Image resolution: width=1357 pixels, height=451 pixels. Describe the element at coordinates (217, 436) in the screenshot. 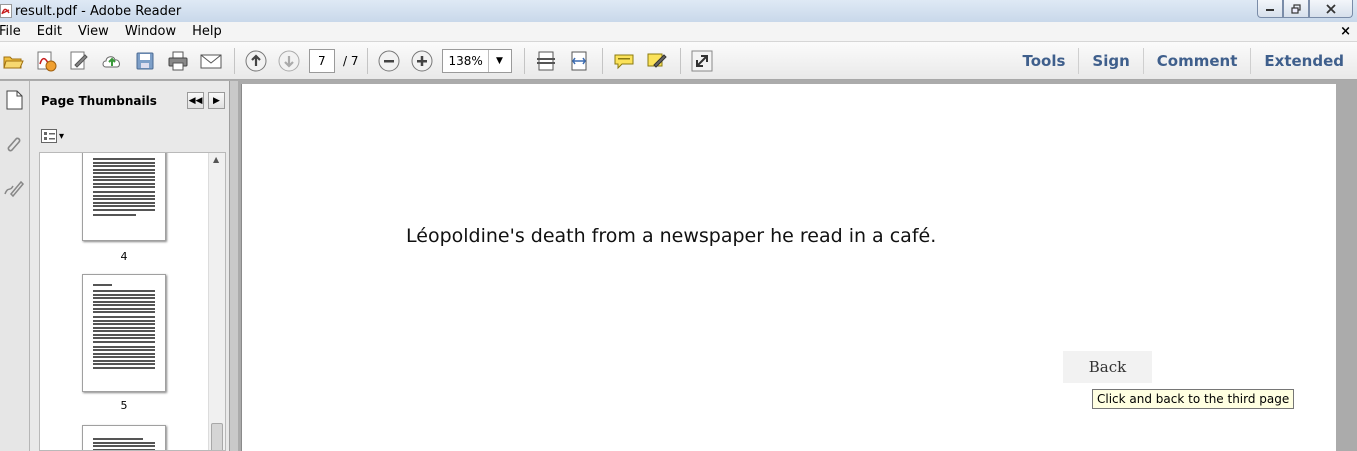

I see `scrollbar-thumb` at that location.